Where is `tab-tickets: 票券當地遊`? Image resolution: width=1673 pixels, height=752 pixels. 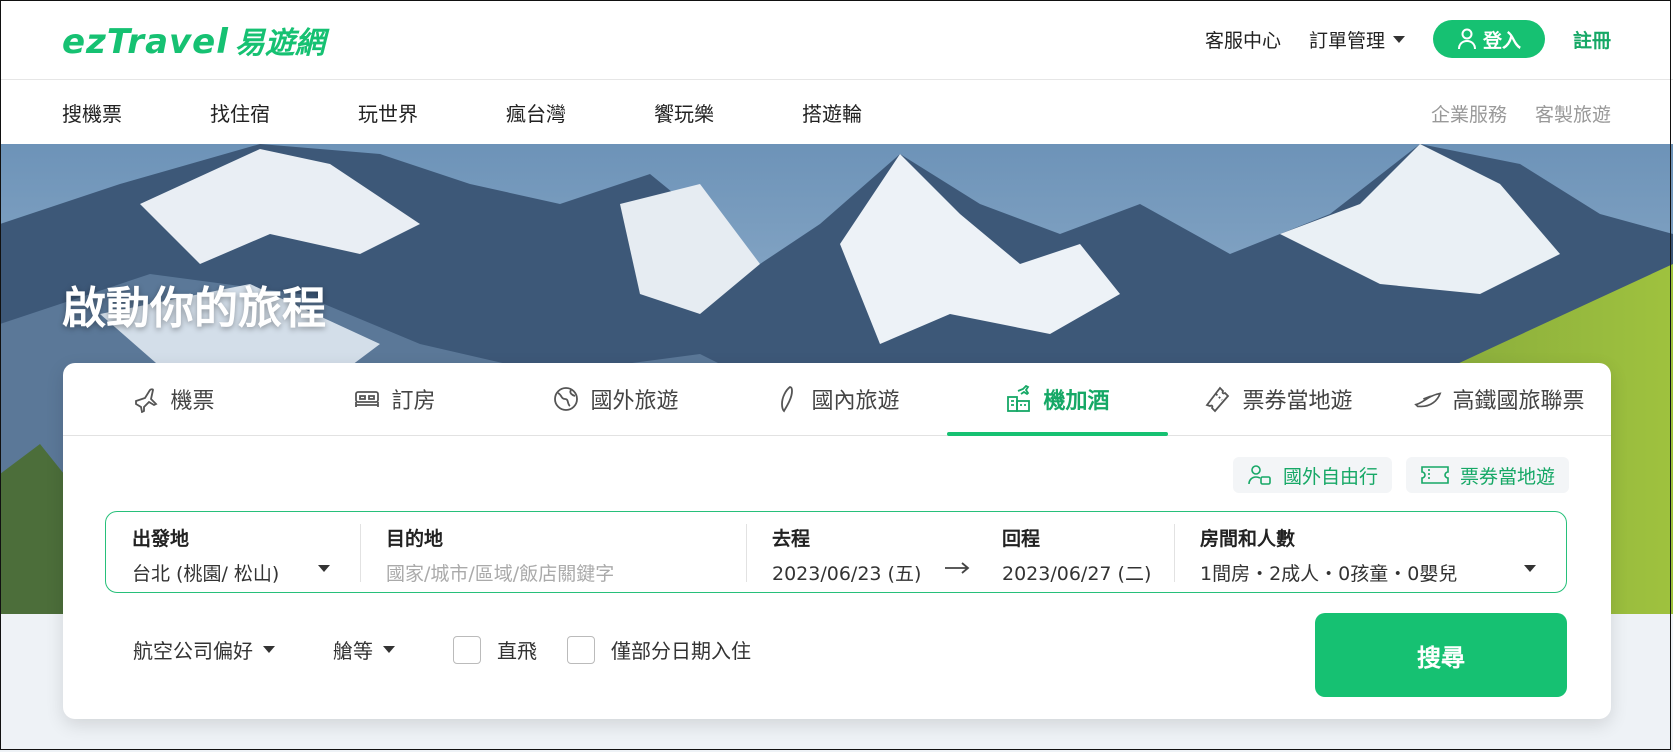
tab-tickets: 票券當地遊 is located at coordinates (1278, 399).